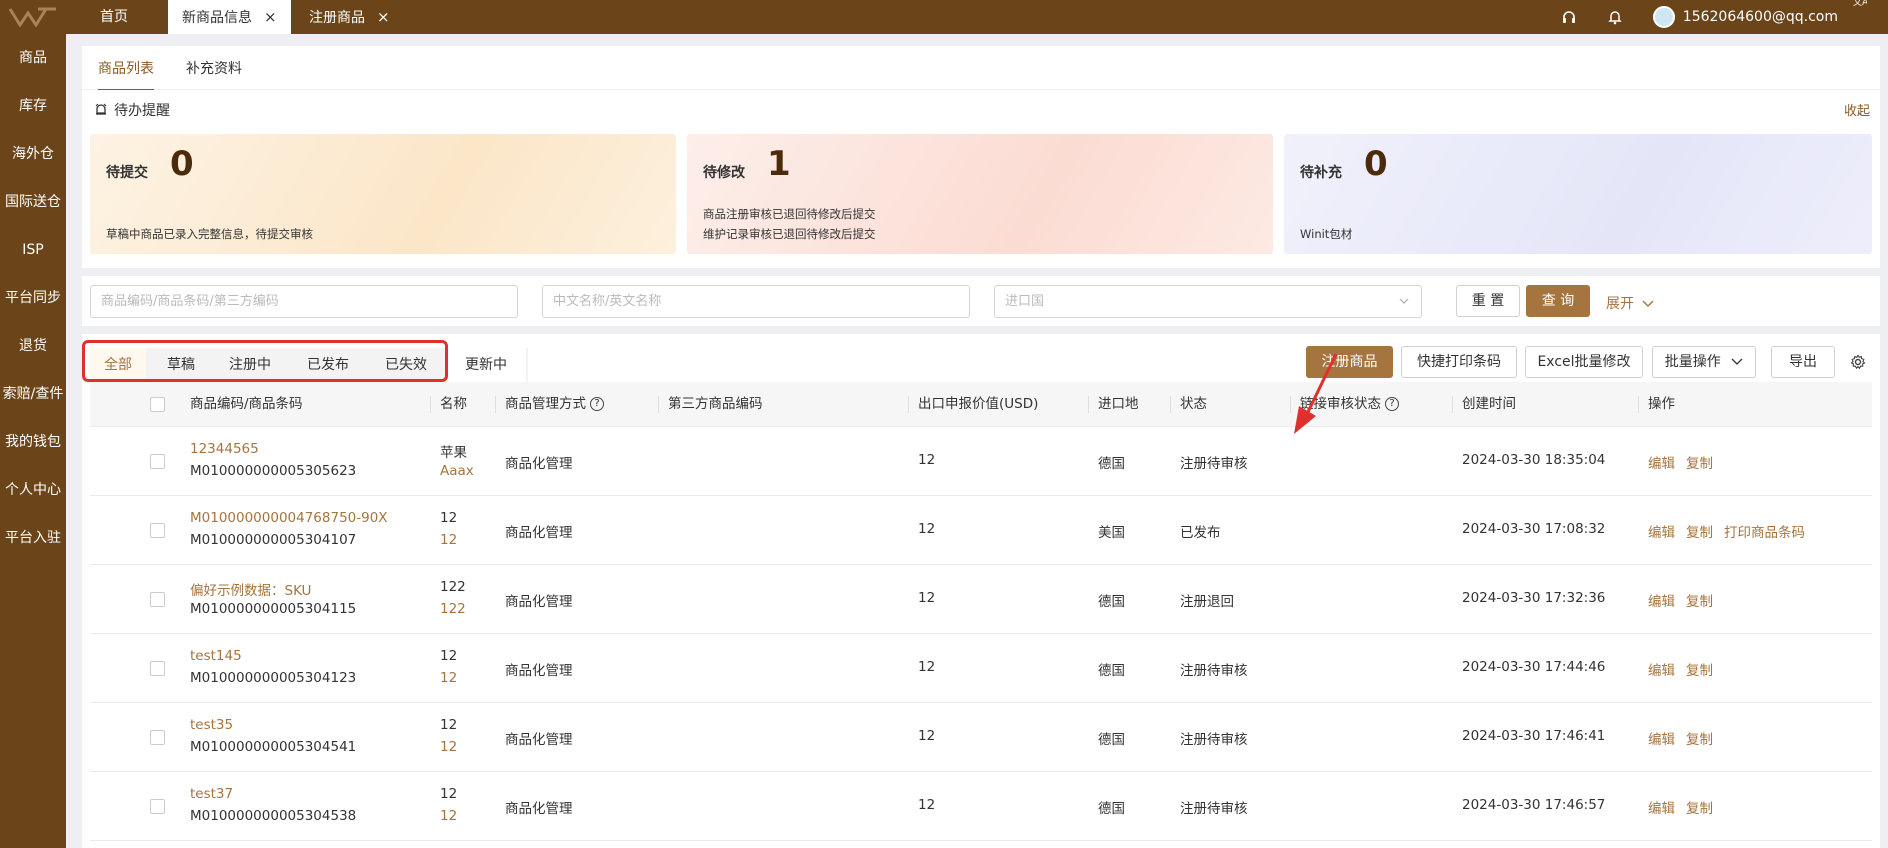 The width and height of the screenshot is (1888, 848). What do you see at coordinates (229, 17) in the screenshot?
I see `tab-new-product-info: 新商品信息 ×` at bounding box center [229, 17].